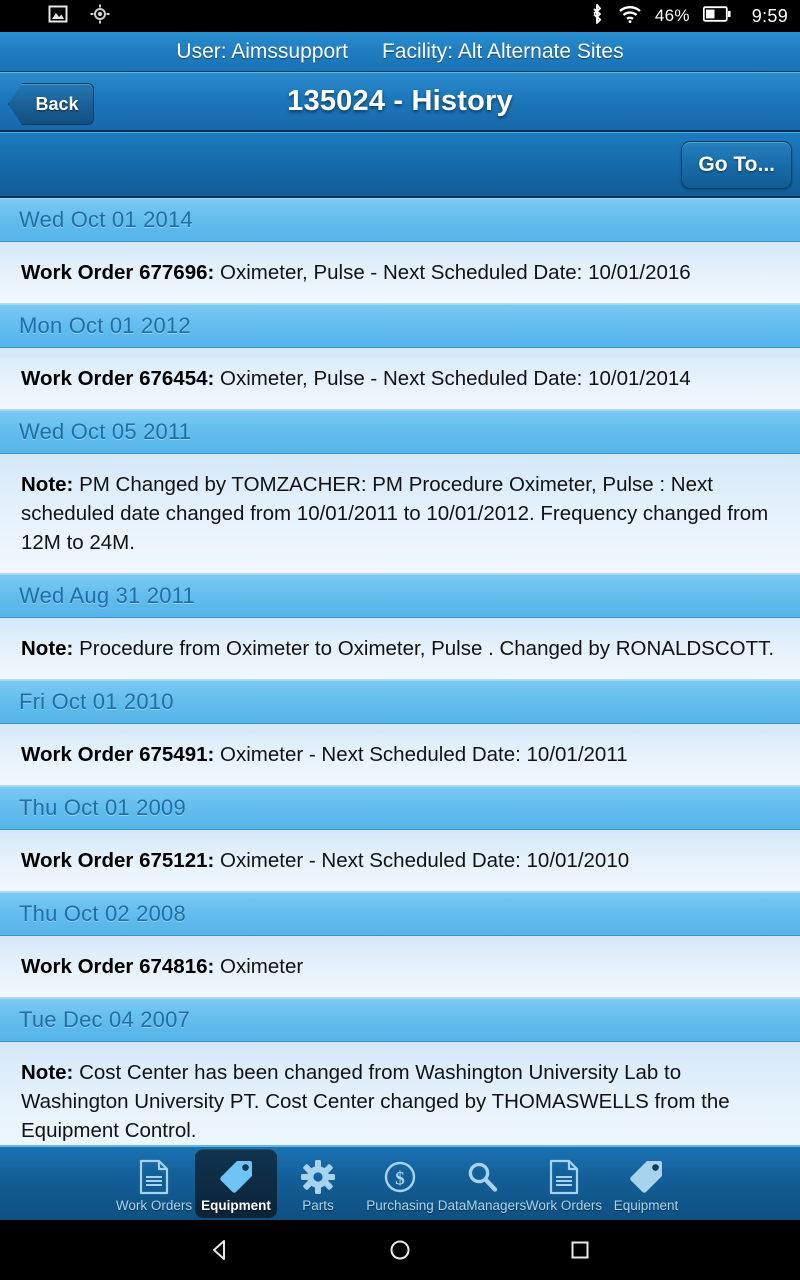  I want to click on battery-icon, so click(716, 16).